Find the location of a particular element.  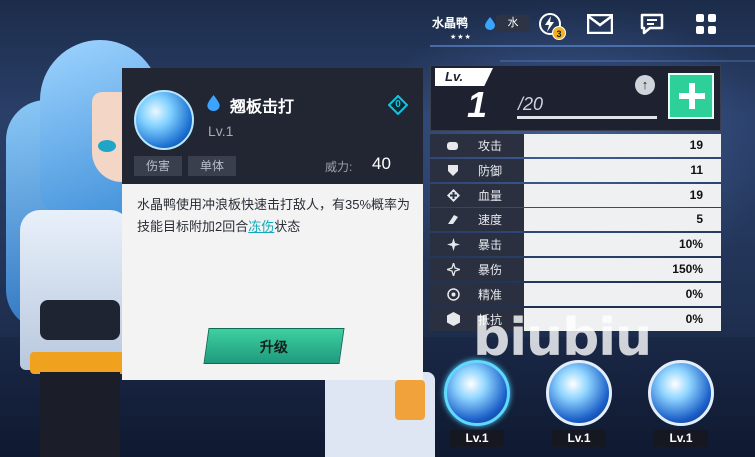

skill-surf-icon is located at coordinates (579, 393).